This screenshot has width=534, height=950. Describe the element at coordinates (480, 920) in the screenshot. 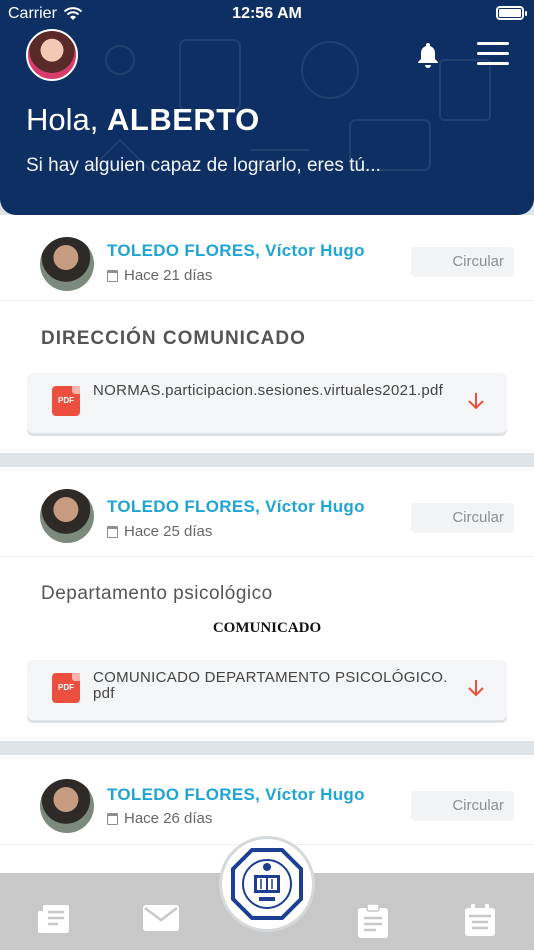

I see `calendar-tab-icon` at that location.